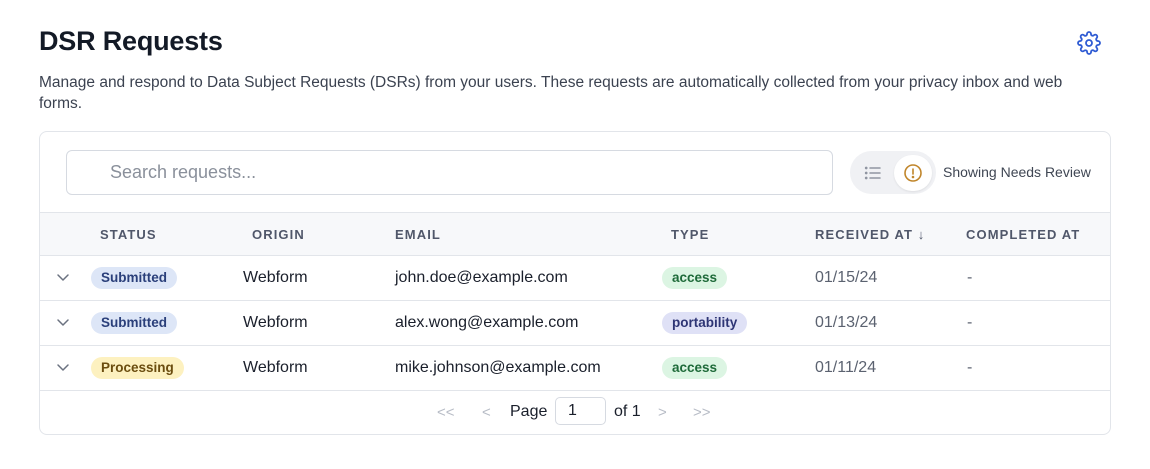 The height and width of the screenshot is (469, 1150). Describe the element at coordinates (846, 322) in the screenshot. I see `received-at-cell: 01/13/24` at that location.